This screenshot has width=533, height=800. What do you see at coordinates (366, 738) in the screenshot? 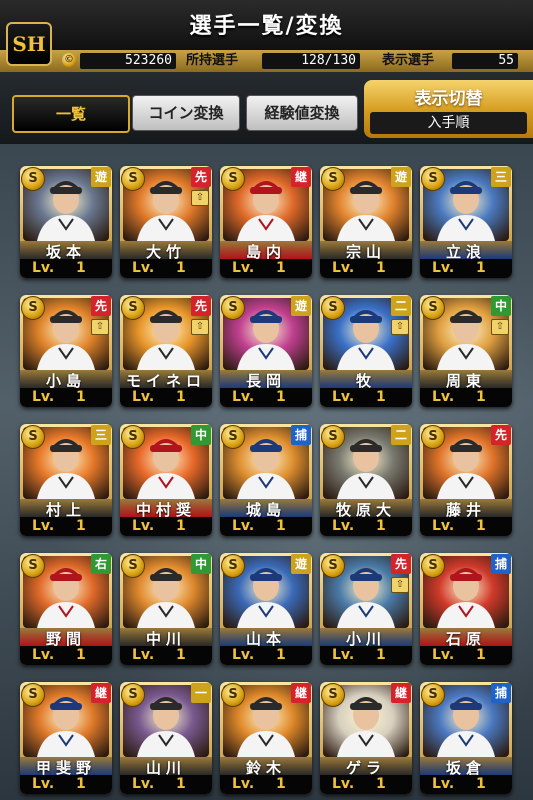
I see `player-card: S 継ゲラ Lv. 1` at bounding box center [366, 738].